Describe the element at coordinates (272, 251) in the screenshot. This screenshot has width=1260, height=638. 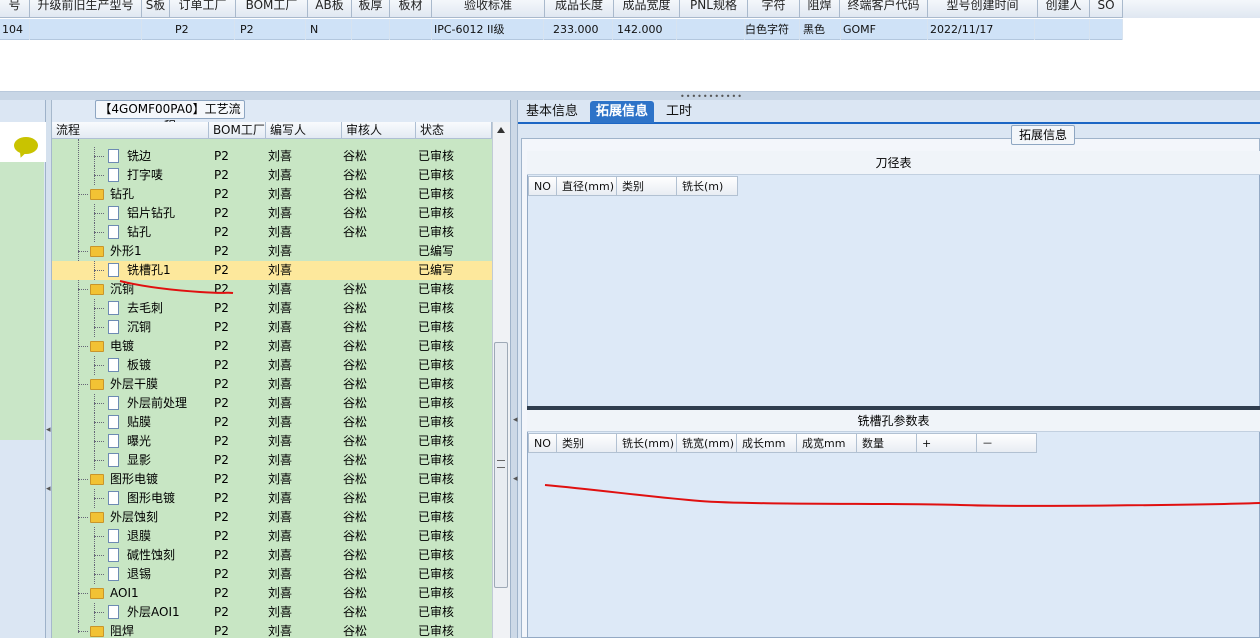
I see `process-tree-row: 外形1 P2 刘喜 已编写` at that location.